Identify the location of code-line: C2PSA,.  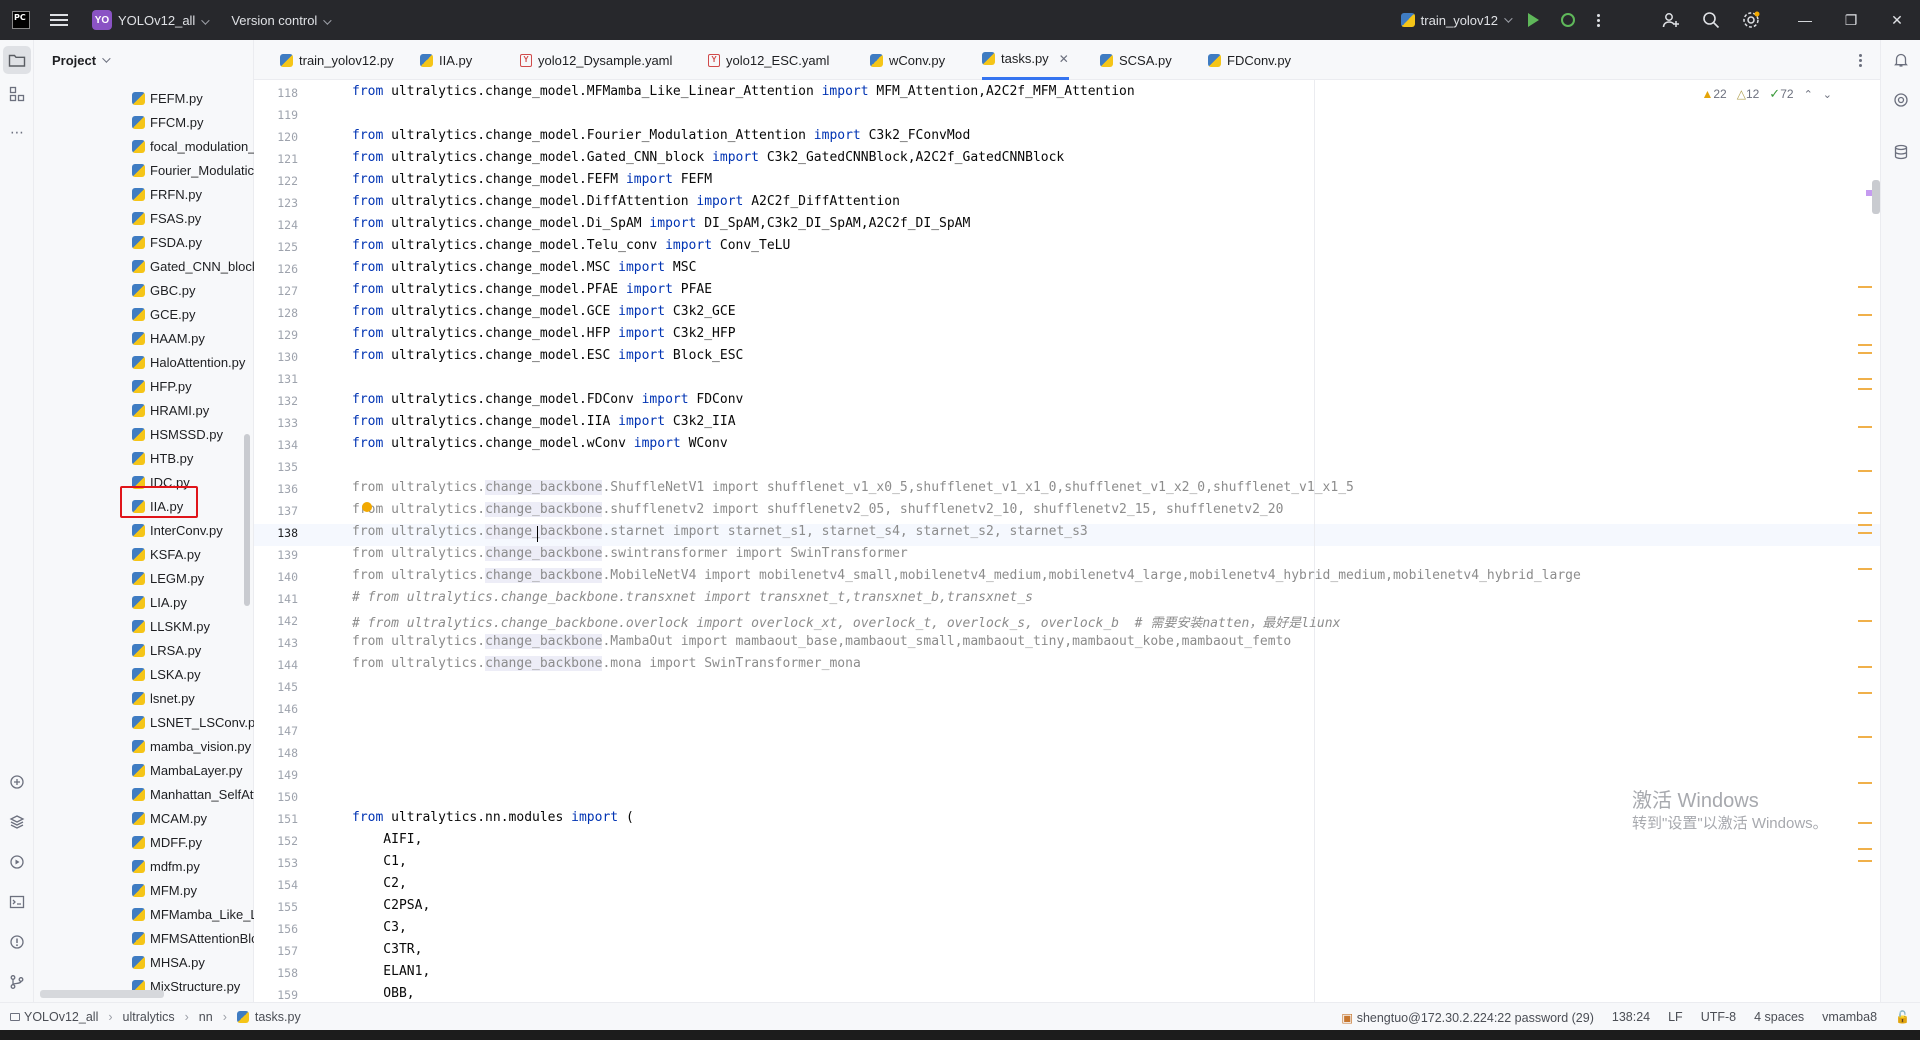
(391, 905).